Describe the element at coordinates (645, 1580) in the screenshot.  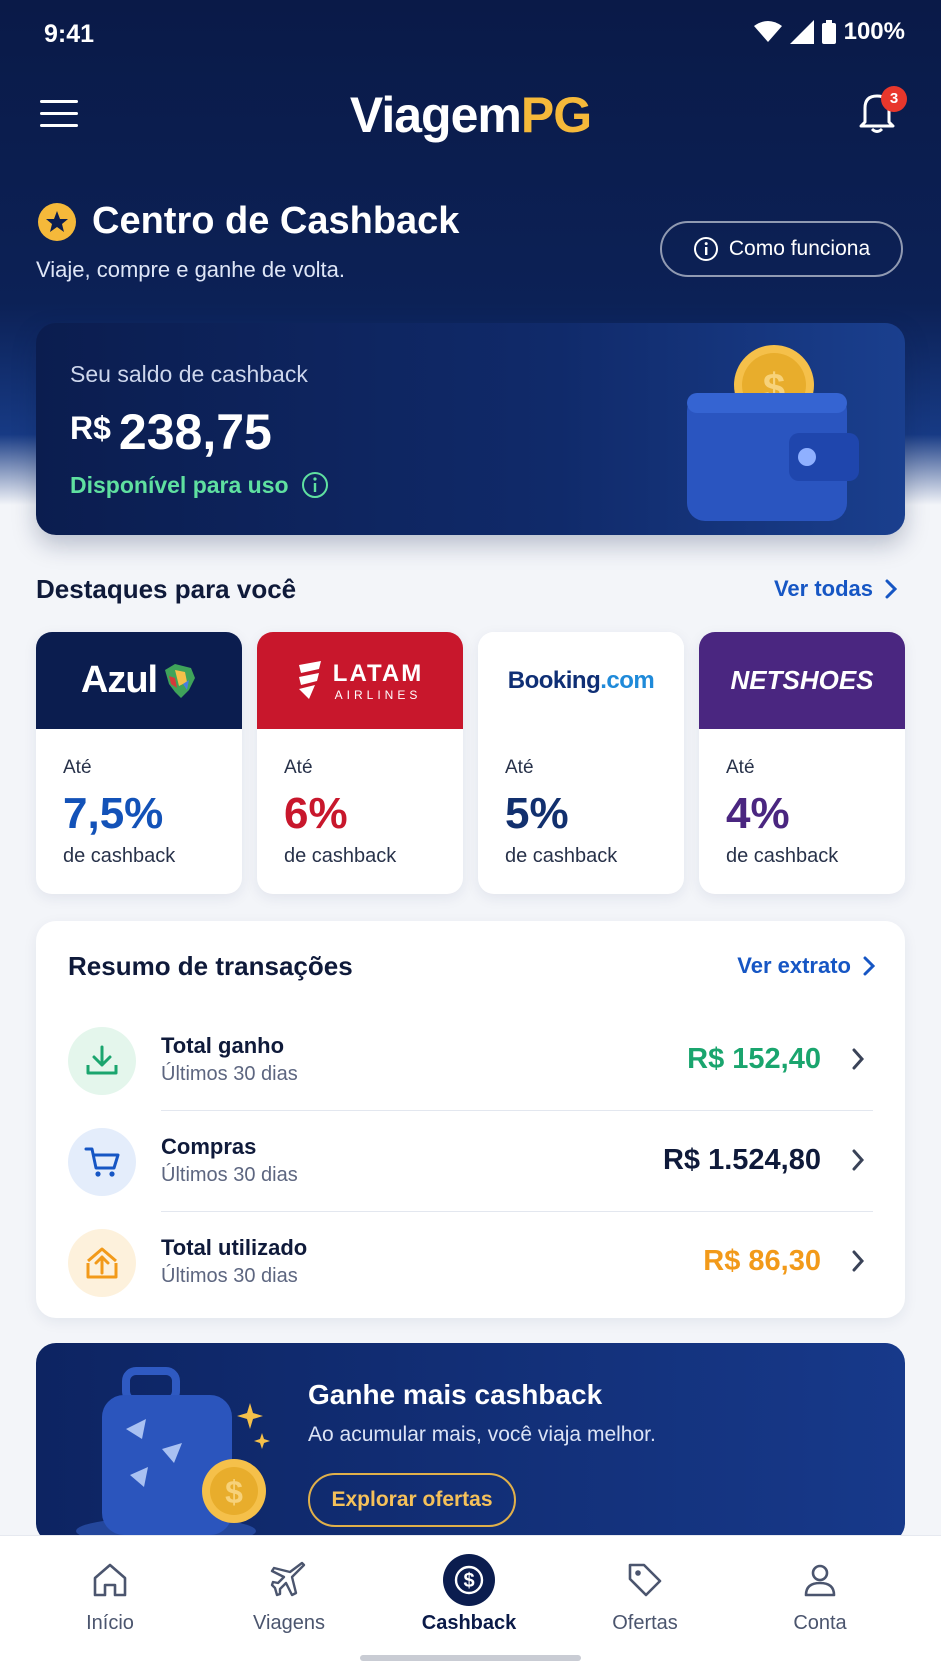
I see `tag-icon` at that location.